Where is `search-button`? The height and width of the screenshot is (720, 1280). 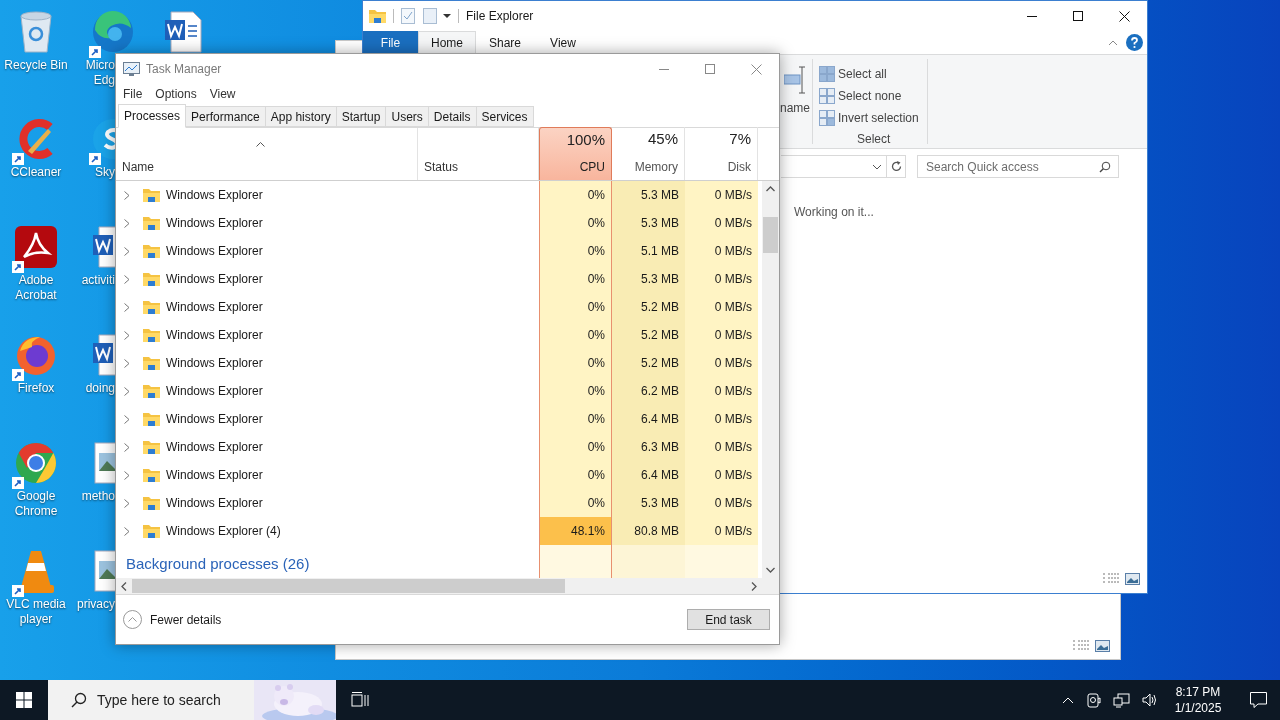
search-button is located at coordinates (67, 700).